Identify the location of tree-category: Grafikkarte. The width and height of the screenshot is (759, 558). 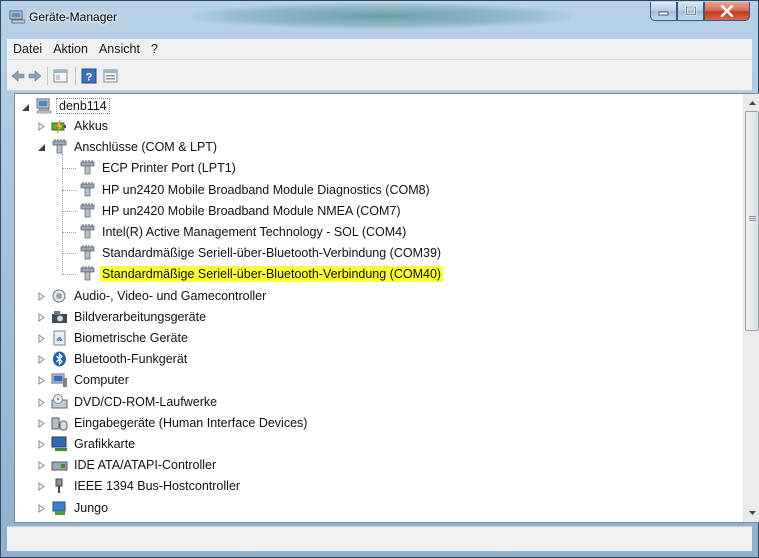
(94, 444).